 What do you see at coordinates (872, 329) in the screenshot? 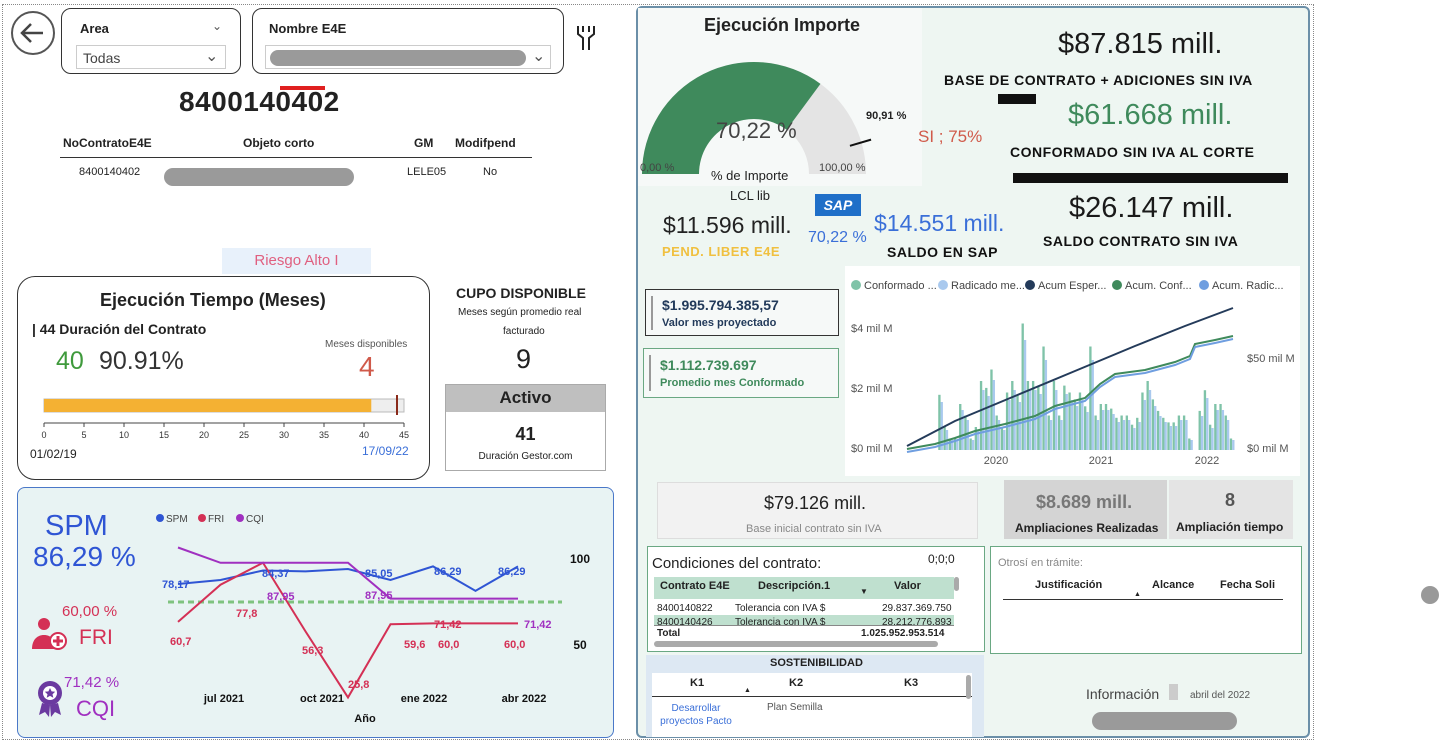
I see `y-left-tick: $4 mil M` at bounding box center [872, 329].